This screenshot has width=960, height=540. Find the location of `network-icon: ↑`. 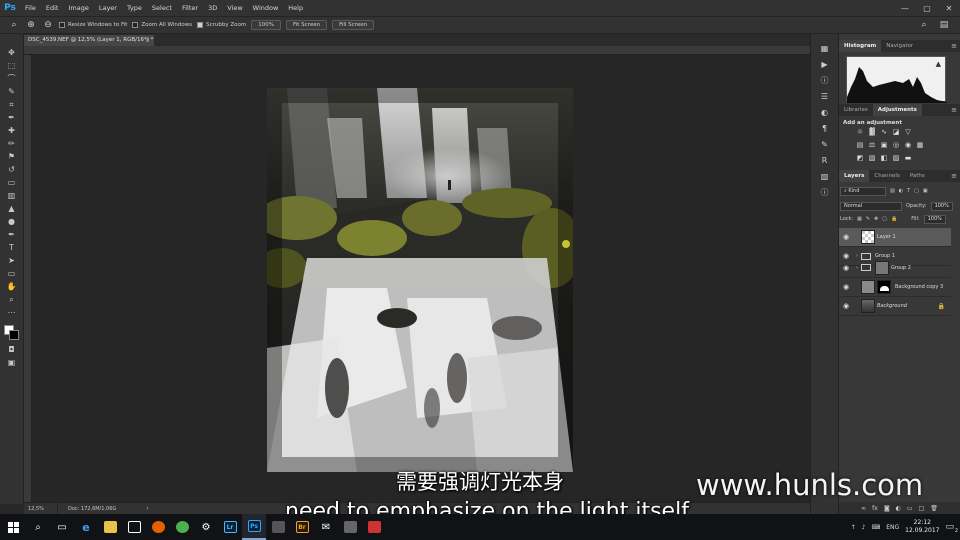

network-icon: ↑ is located at coordinates (853, 527).